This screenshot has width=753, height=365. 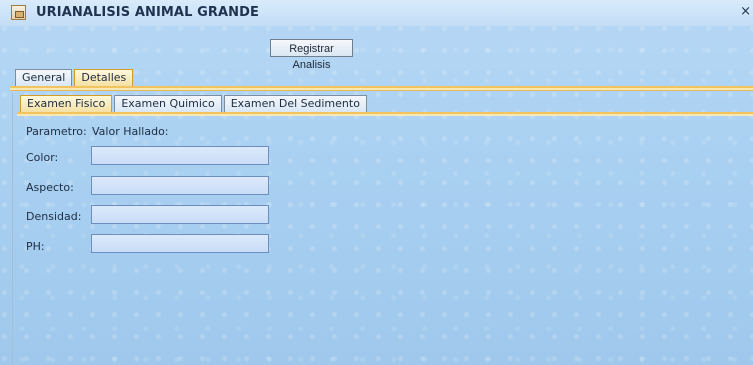 I want to click on ph-label: PH:, so click(x=35, y=246).